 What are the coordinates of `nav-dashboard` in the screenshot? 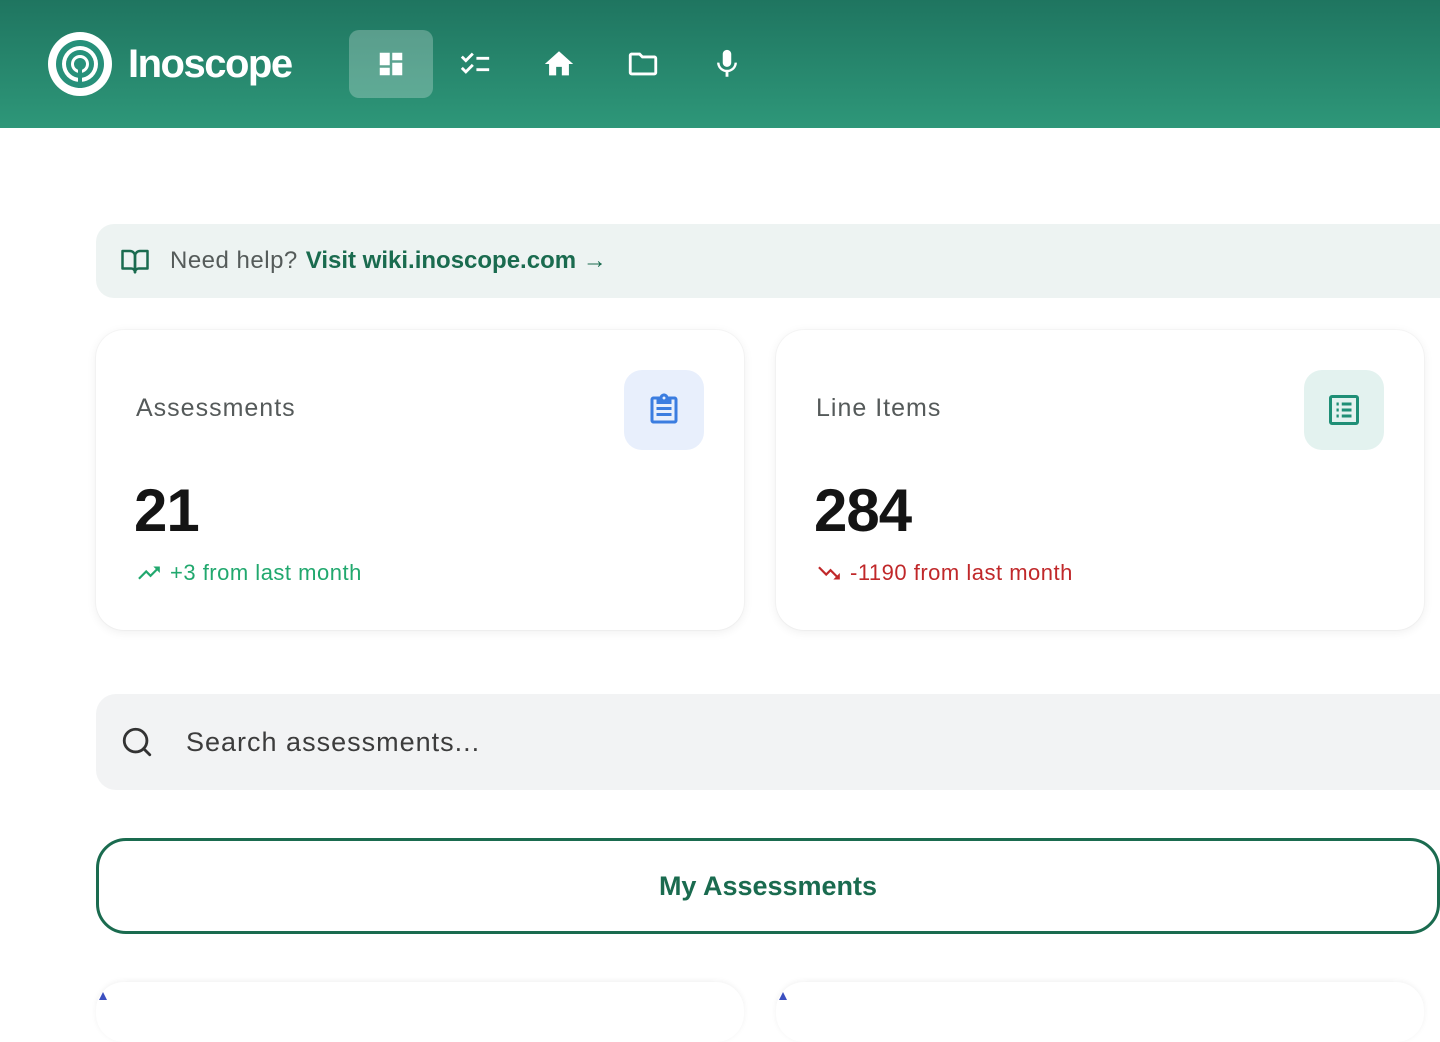 It's located at (391, 64).